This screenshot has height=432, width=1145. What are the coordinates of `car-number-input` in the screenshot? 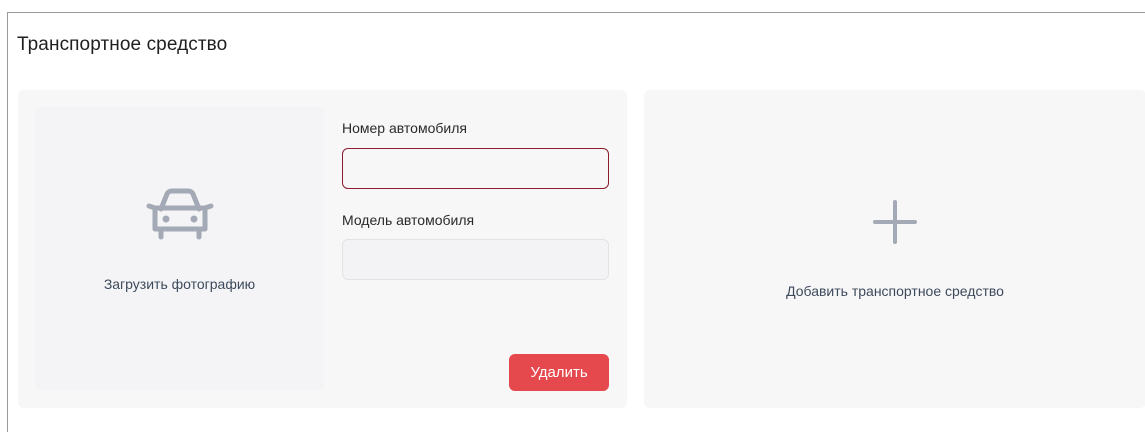 It's located at (475, 168).